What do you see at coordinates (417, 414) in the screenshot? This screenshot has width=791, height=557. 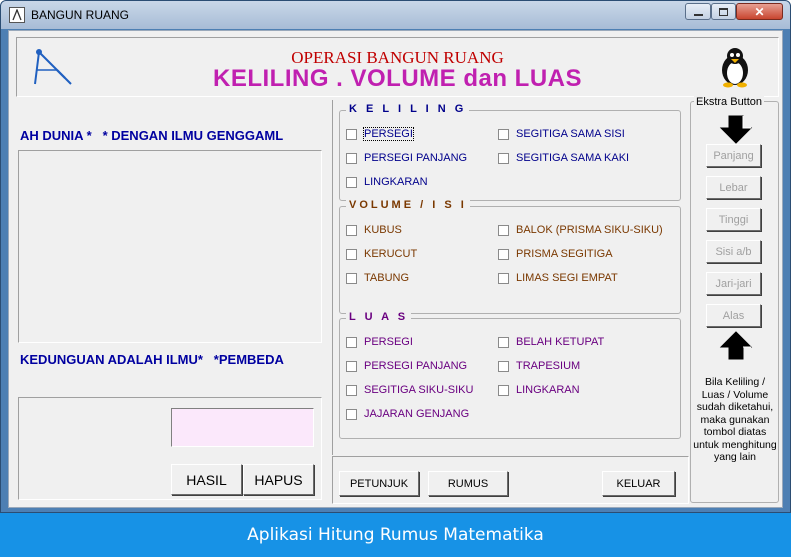 I see `checkbox-label: JAJARAN GENJANG` at bounding box center [417, 414].